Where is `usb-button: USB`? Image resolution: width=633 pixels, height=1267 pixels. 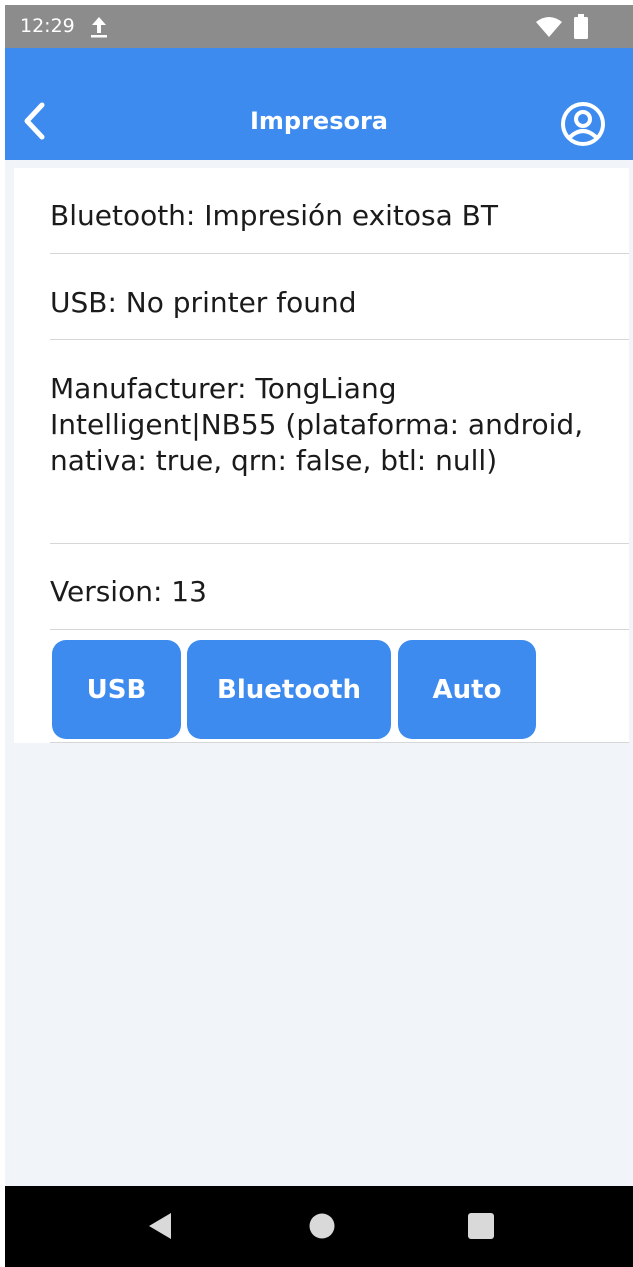 usb-button: USB is located at coordinates (116, 689).